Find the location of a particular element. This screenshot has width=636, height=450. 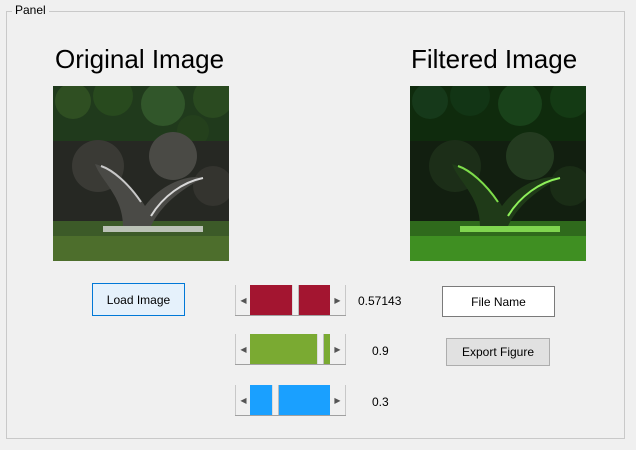

blue-slider: ◀ ▶ is located at coordinates (290, 400).